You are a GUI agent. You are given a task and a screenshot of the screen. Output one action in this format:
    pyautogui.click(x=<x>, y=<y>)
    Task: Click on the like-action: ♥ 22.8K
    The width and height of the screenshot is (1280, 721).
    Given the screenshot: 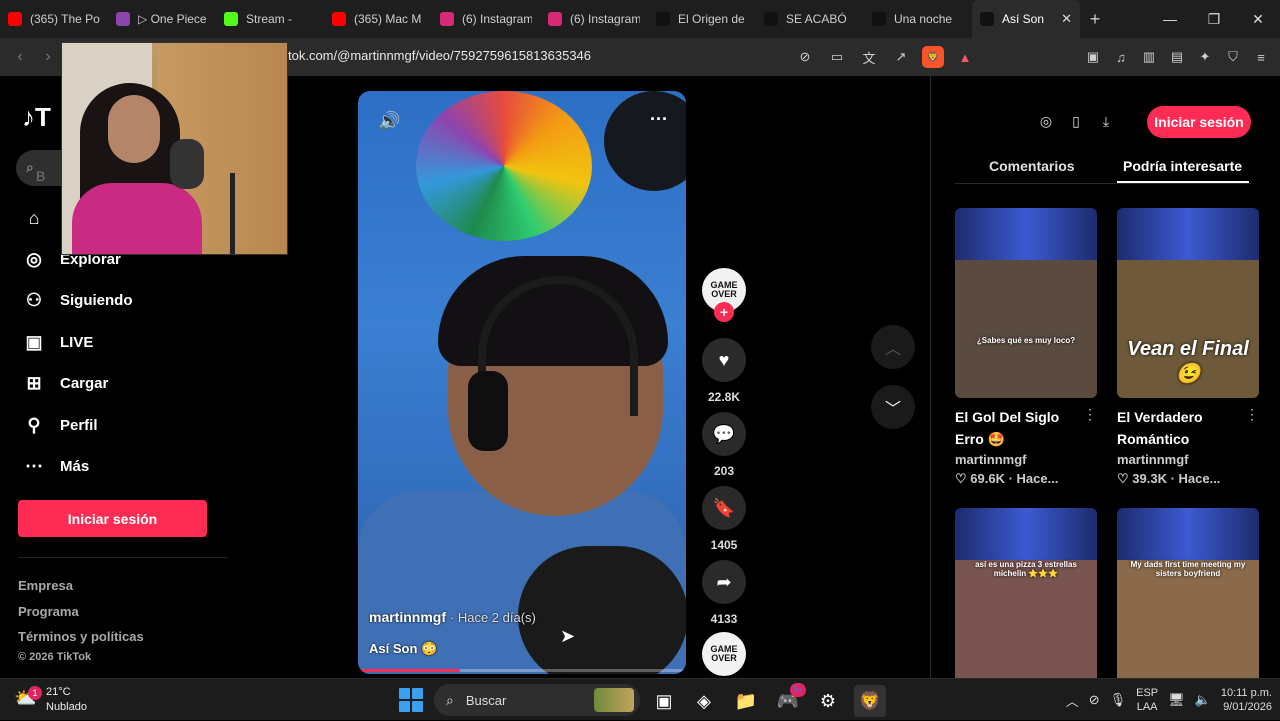 What is the action you would take?
    pyautogui.click(x=724, y=371)
    